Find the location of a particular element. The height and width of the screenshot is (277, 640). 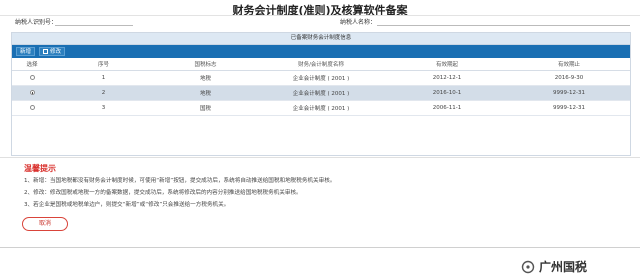

edit-button-label: 修改 is located at coordinates (56, 52).